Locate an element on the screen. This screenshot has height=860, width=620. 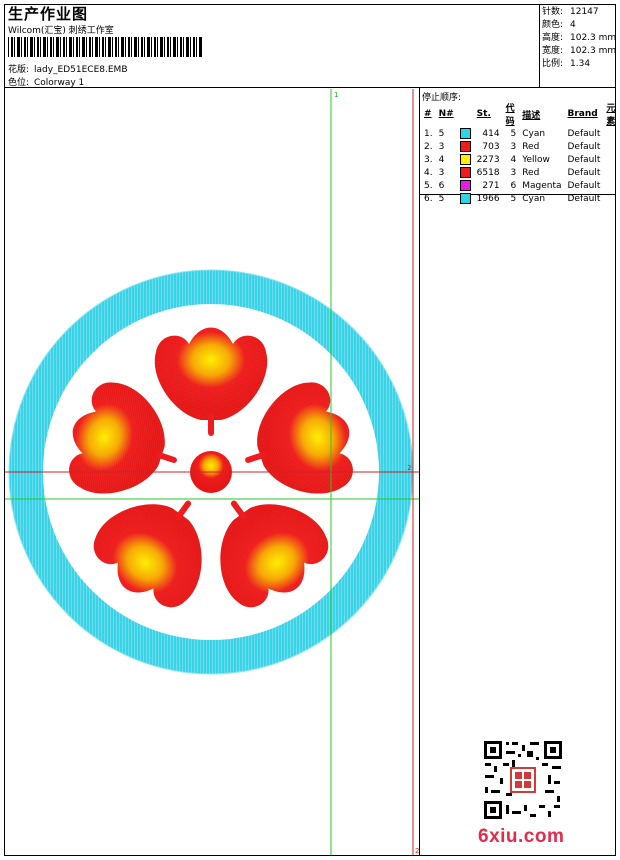
cell-index: 6. is located at coordinates (428, 198).